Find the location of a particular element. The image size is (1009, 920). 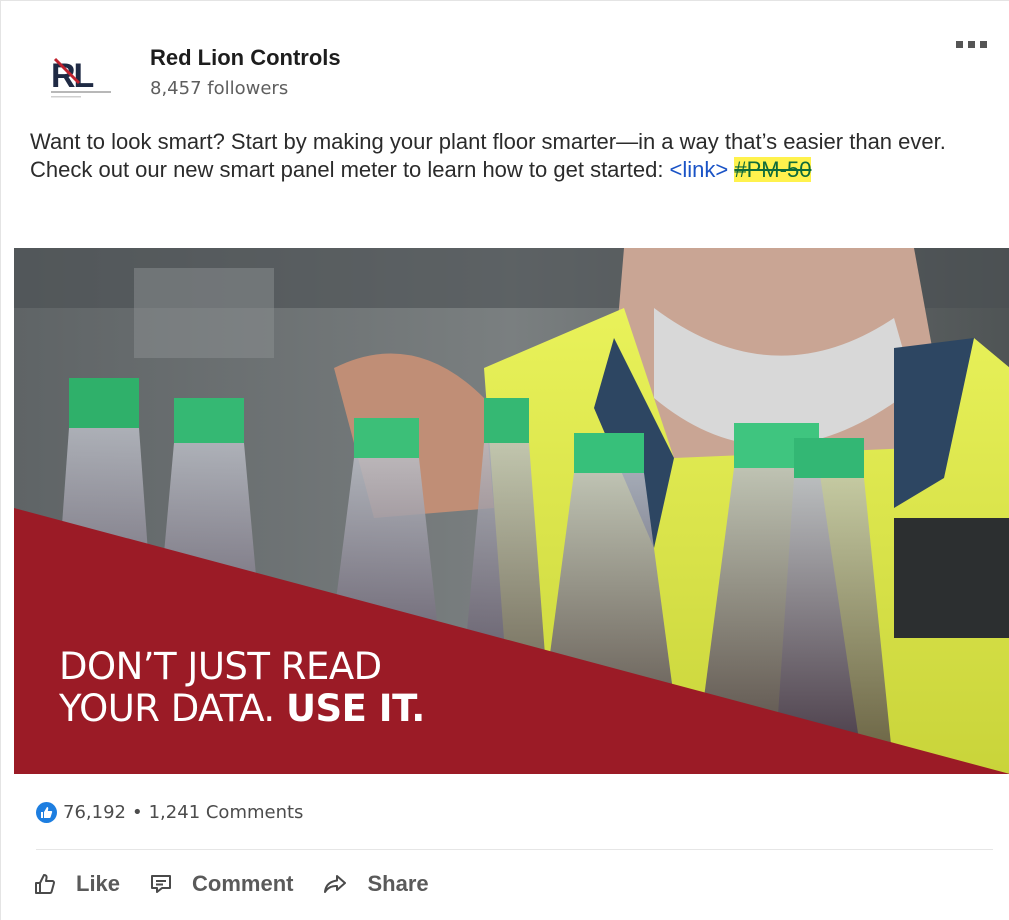

comment-button: Comment is located at coordinates (221, 884).